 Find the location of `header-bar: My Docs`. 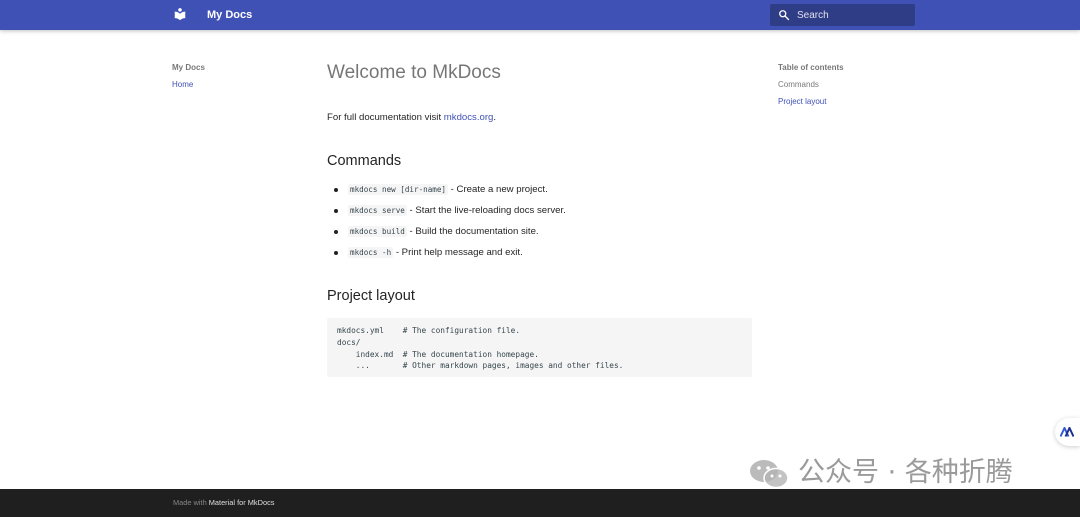

header-bar: My Docs is located at coordinates (540, 15).